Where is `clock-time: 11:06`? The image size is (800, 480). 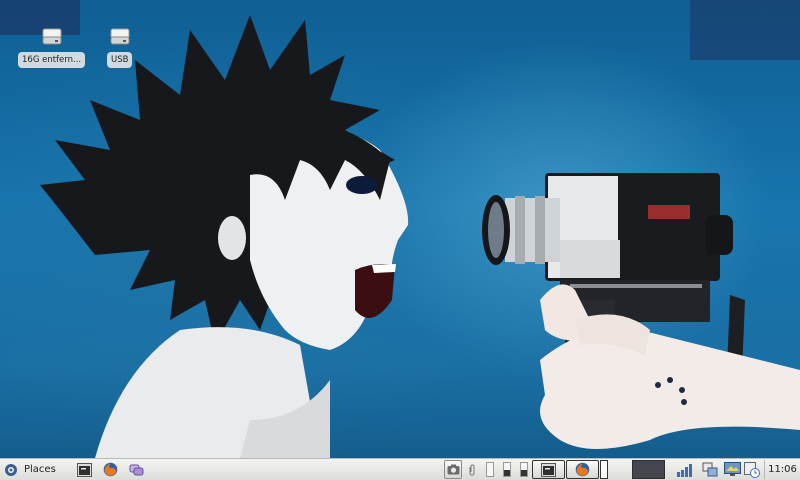
clock-time: 11:06 is located at coordinates (782, 469).